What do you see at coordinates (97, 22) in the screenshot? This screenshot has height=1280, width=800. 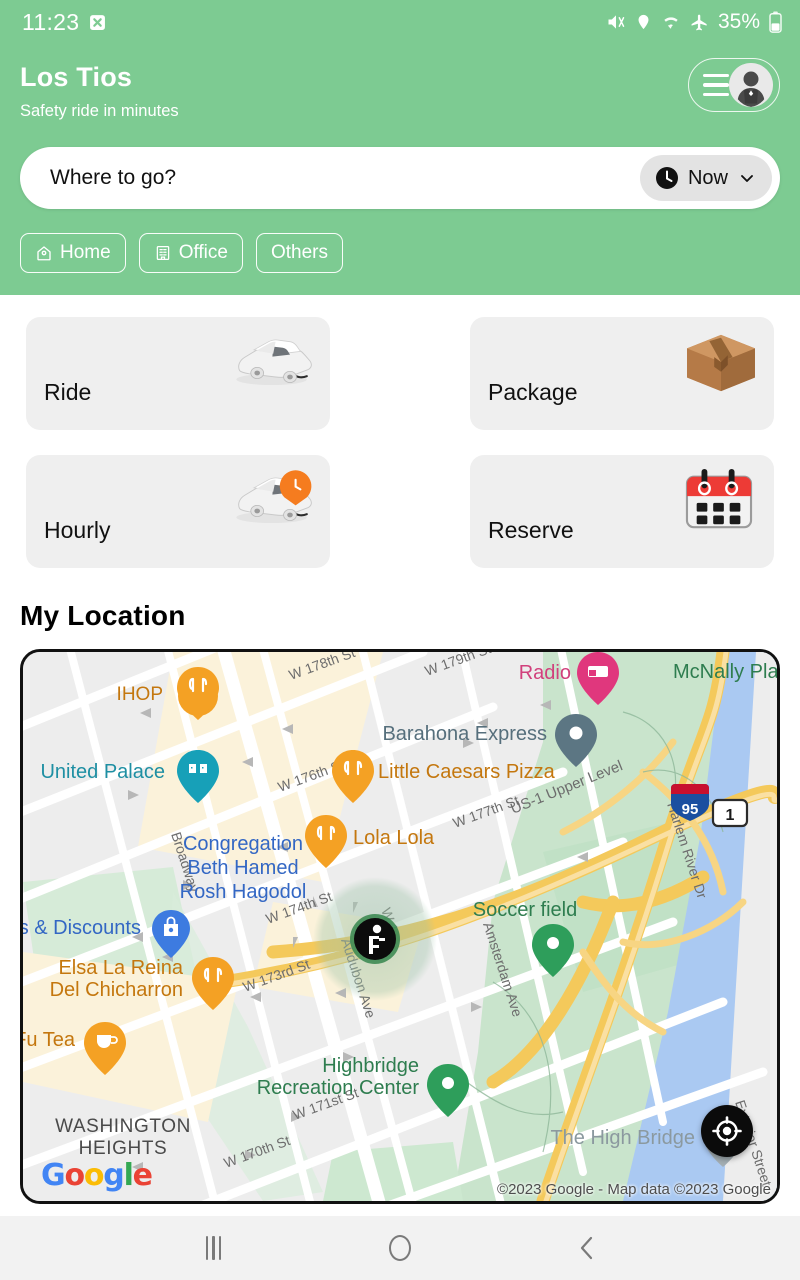 I see `app-badge-icon` at bounding box center [97, 22].